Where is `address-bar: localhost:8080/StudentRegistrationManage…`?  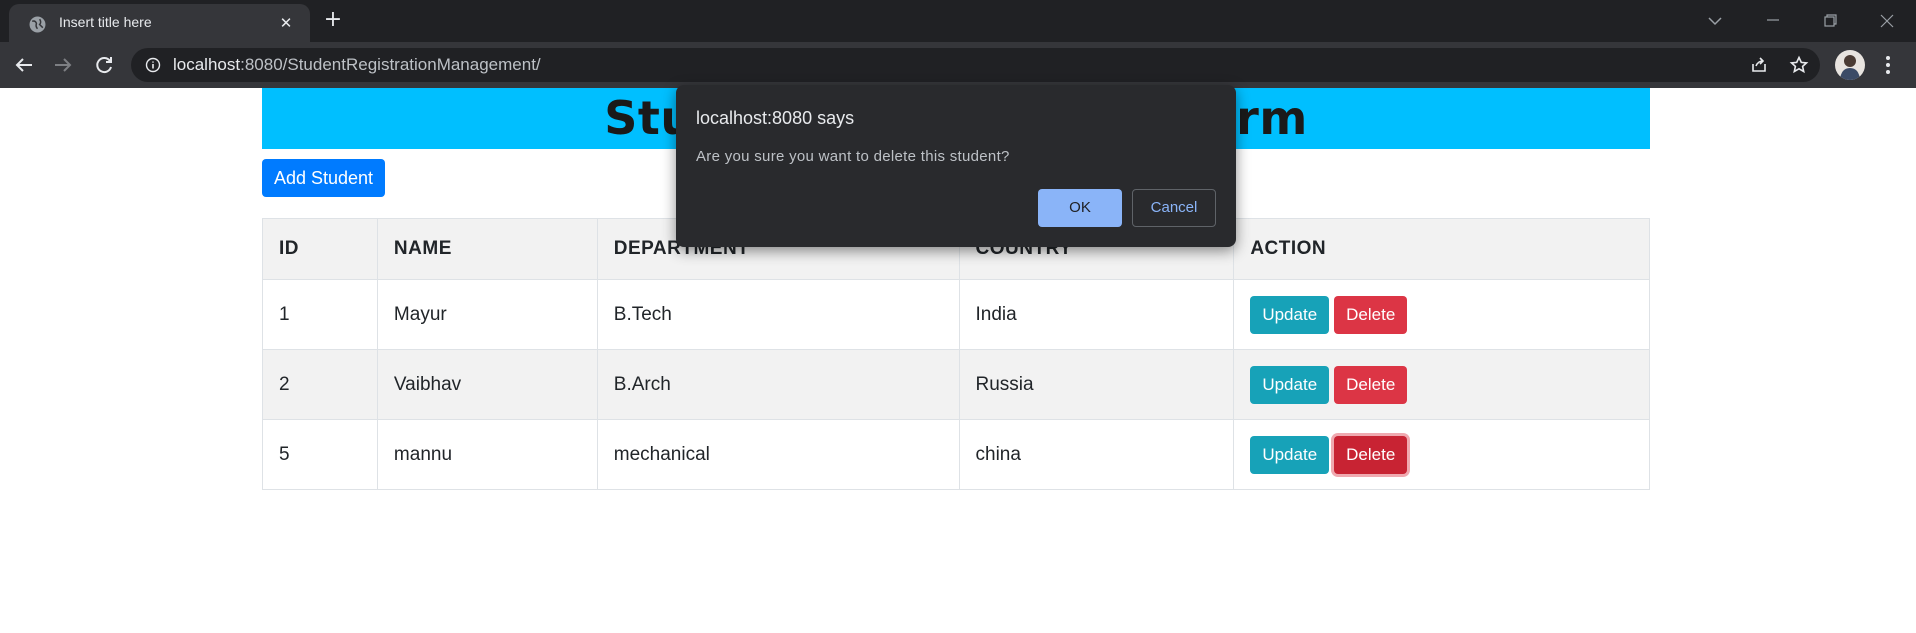
address-bar: localhost:8080/StudentRegistrationManage… is located at coordinates (975, 65).